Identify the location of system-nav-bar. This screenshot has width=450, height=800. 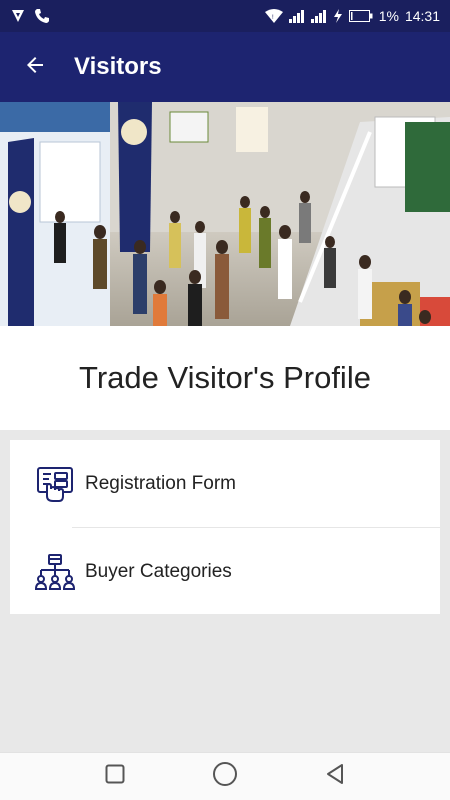
(225, 776).